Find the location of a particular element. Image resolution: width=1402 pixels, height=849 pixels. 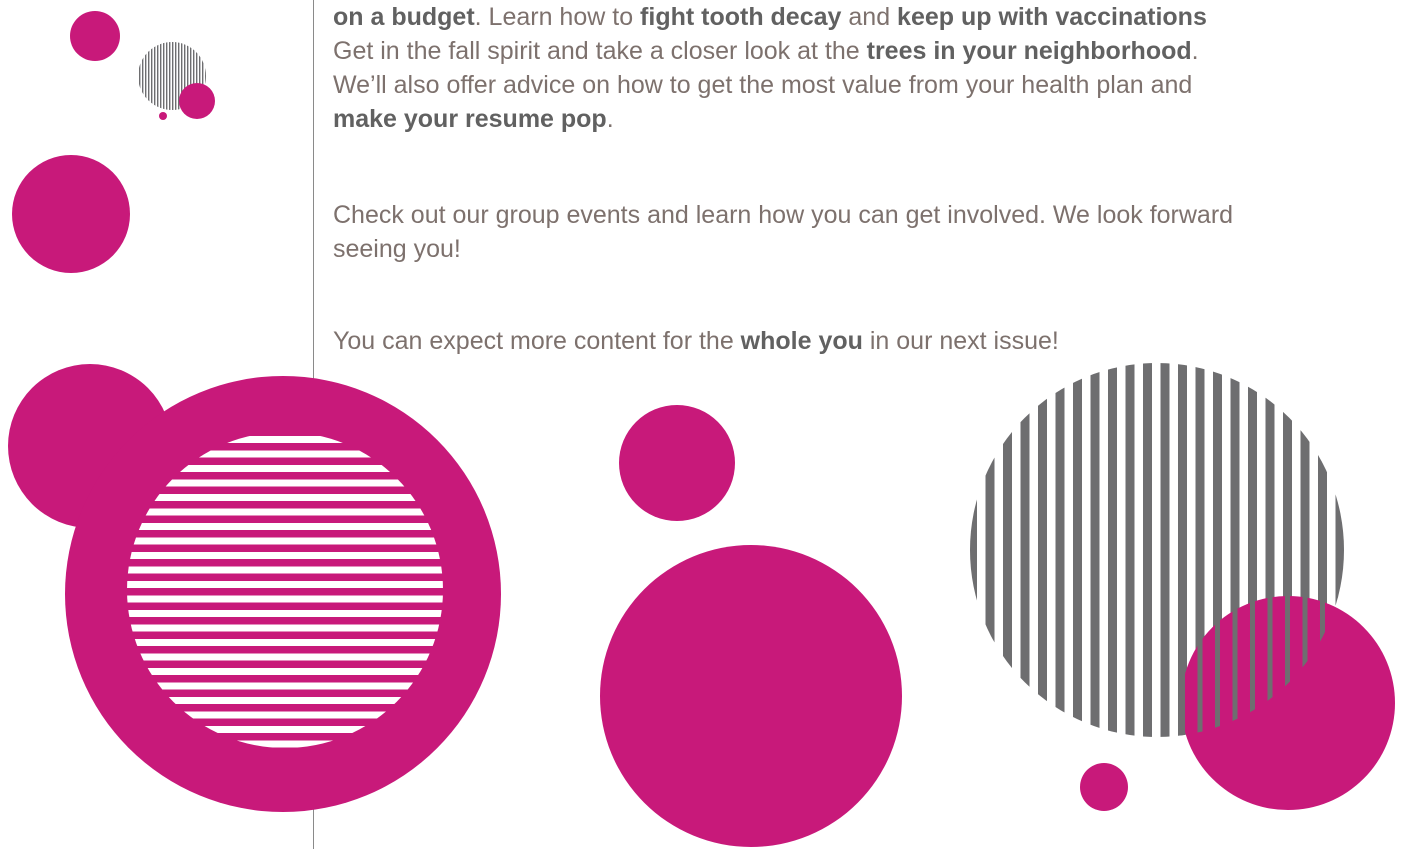

closing-bold: whole you is located at coordinates (801, 341).